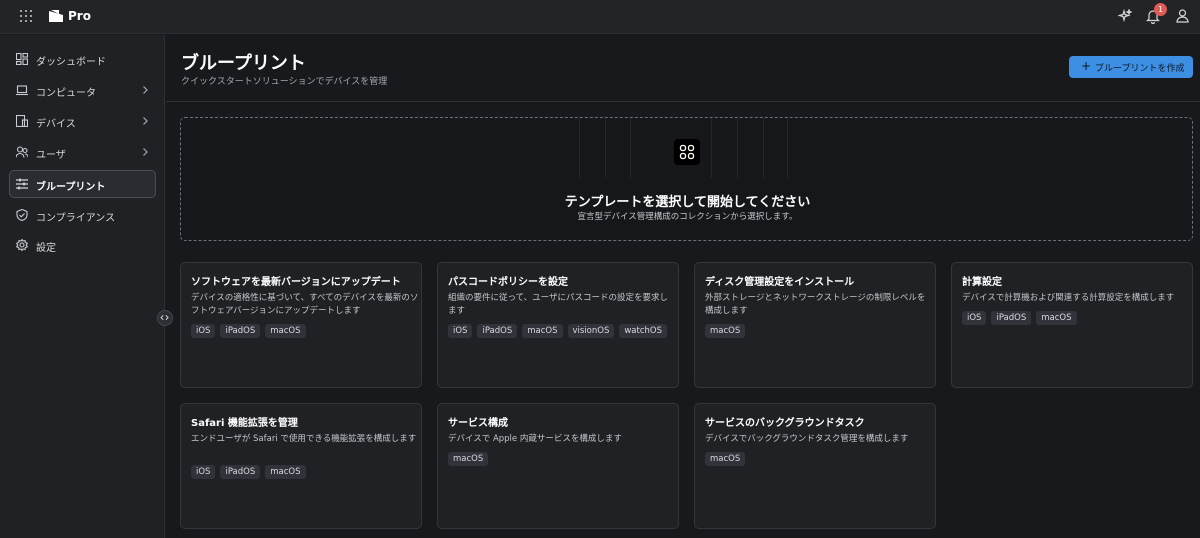  What do you see at coordinates (22, 245) in the screenshot?
I see `gear-icon` at bounding box center [22, 245].